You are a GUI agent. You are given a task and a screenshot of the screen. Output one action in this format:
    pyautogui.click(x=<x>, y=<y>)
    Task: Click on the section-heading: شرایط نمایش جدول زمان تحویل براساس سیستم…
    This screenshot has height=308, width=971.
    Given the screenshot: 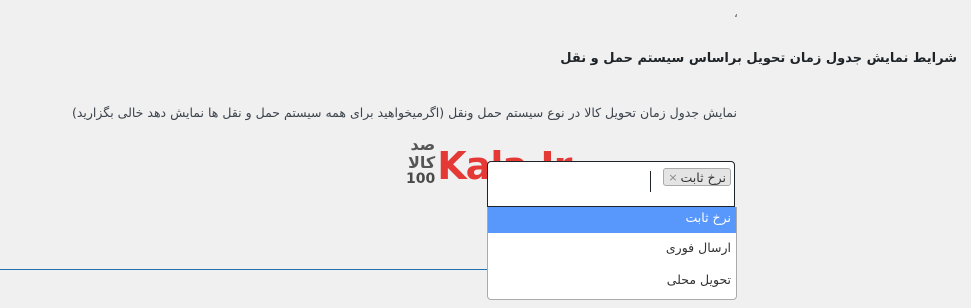 What is the action you would take?
    pyautogui.click(x=758, y=58)
    